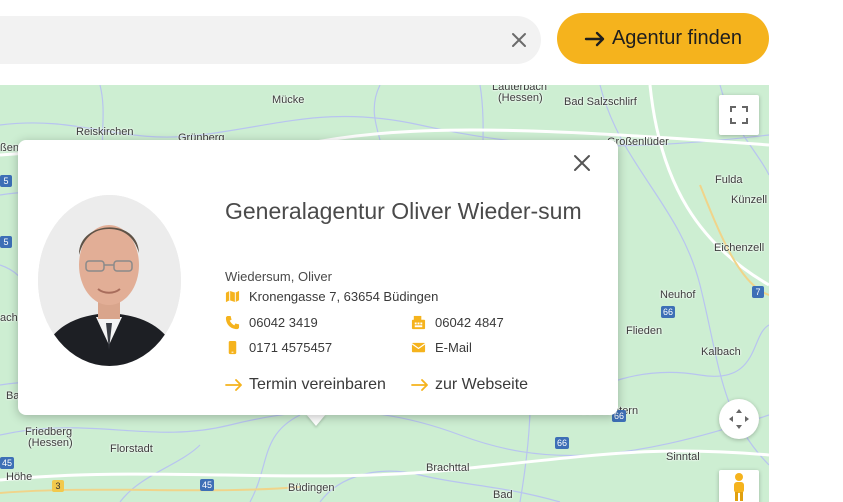  I want to click on card-pointer, so click(316, 420).